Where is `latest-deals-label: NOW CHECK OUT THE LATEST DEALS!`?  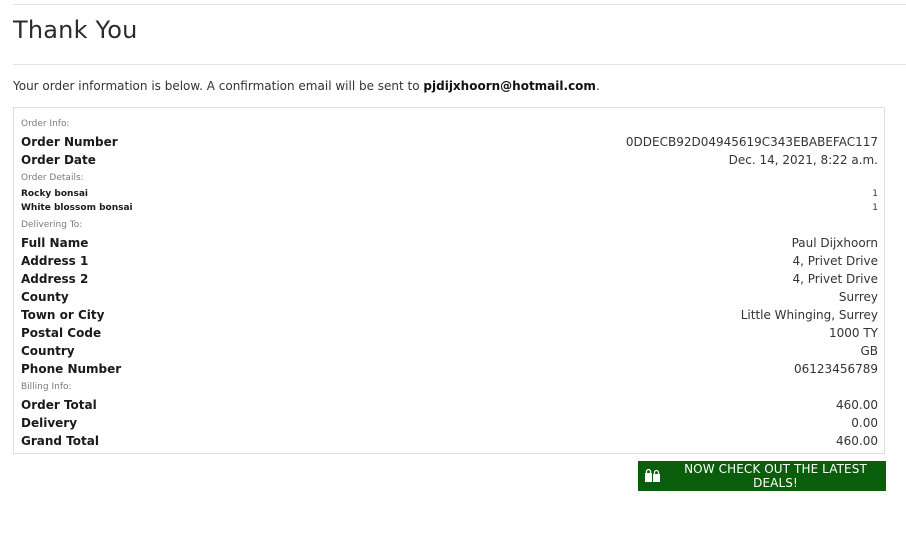
latest-deals-label: NOW CHECK OUT THE LATEST DEALS! is located at coordinates (775, 476).